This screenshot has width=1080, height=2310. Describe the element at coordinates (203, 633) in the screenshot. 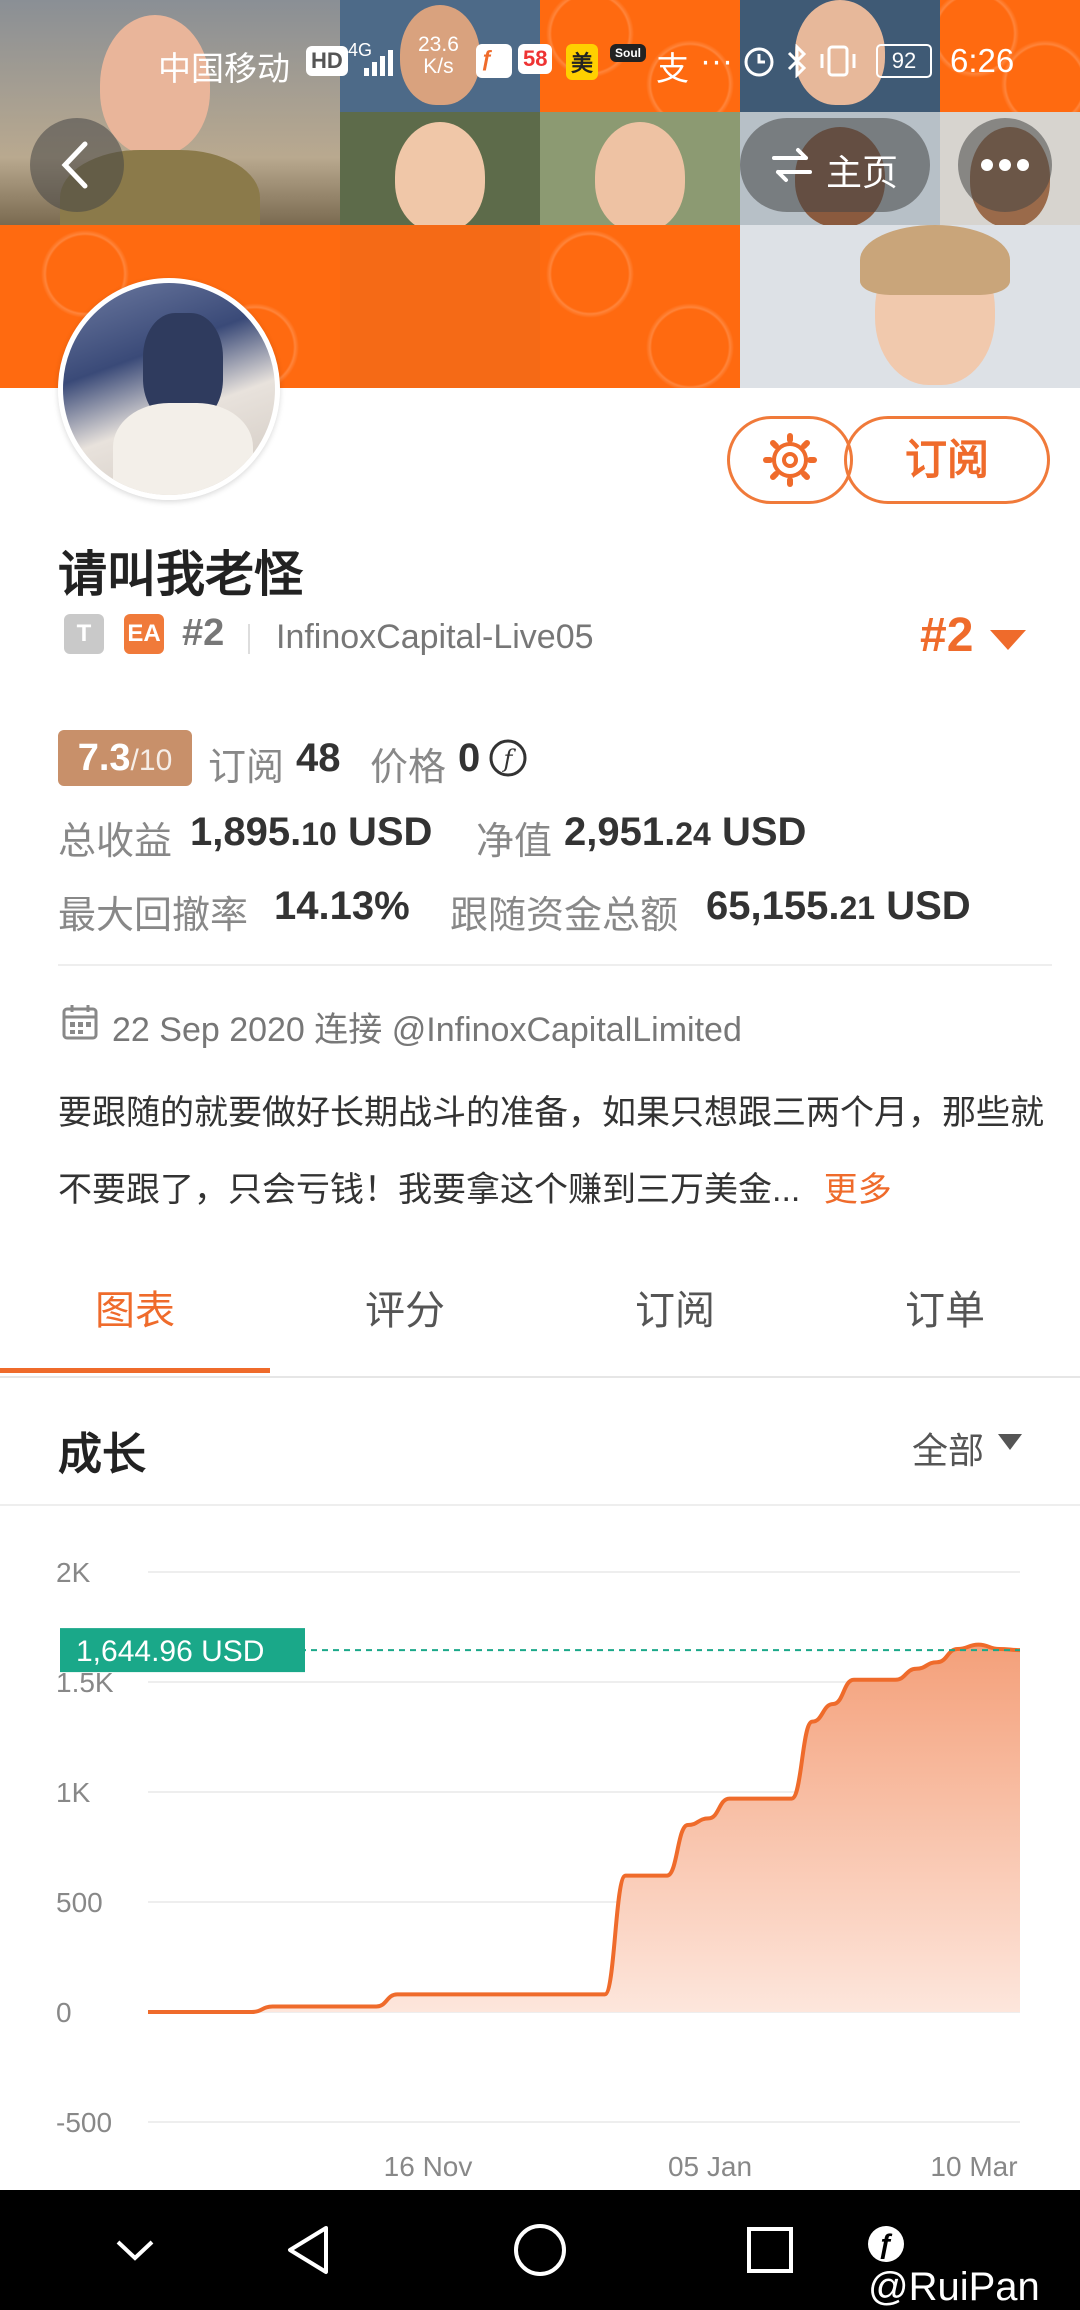

I see `rank-small: #2` at that location.